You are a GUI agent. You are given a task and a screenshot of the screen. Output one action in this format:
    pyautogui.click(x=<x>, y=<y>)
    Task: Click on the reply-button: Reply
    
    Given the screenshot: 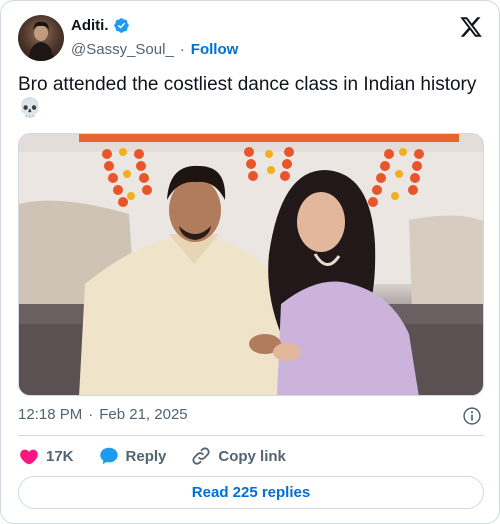 What is the action you would take?
    pyautogui.click(x=132, y=456)
    